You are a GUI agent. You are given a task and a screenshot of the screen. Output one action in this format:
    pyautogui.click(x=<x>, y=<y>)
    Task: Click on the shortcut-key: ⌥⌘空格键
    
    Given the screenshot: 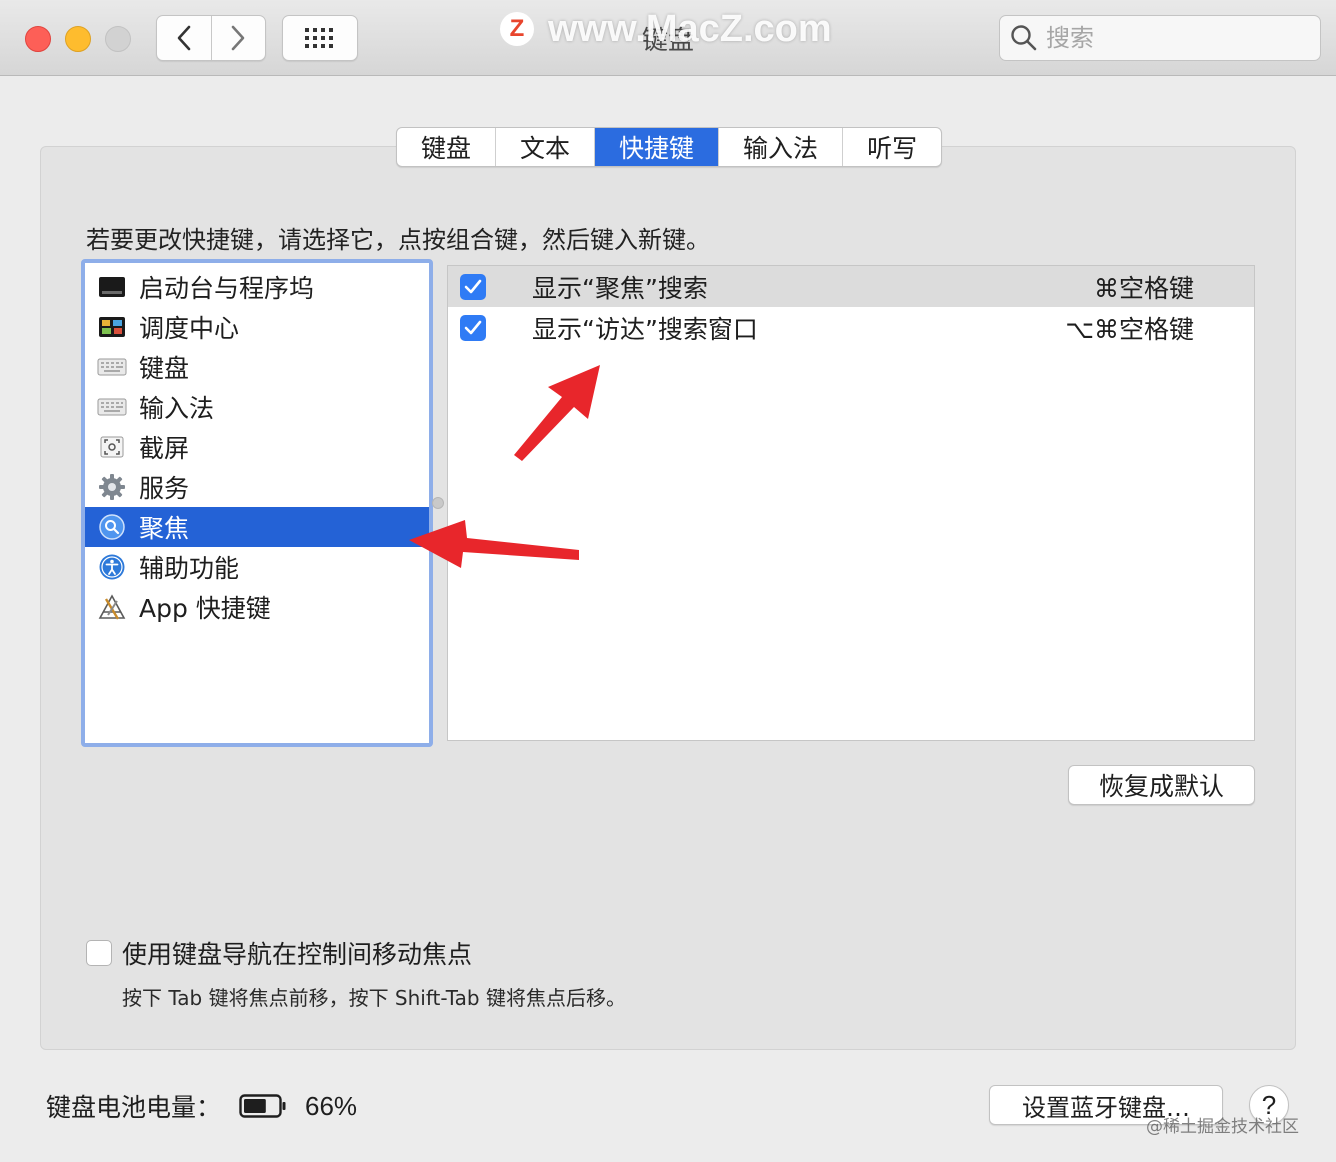 What is the action you would take?
    pyautogui.click(x=1129, y=328)
    